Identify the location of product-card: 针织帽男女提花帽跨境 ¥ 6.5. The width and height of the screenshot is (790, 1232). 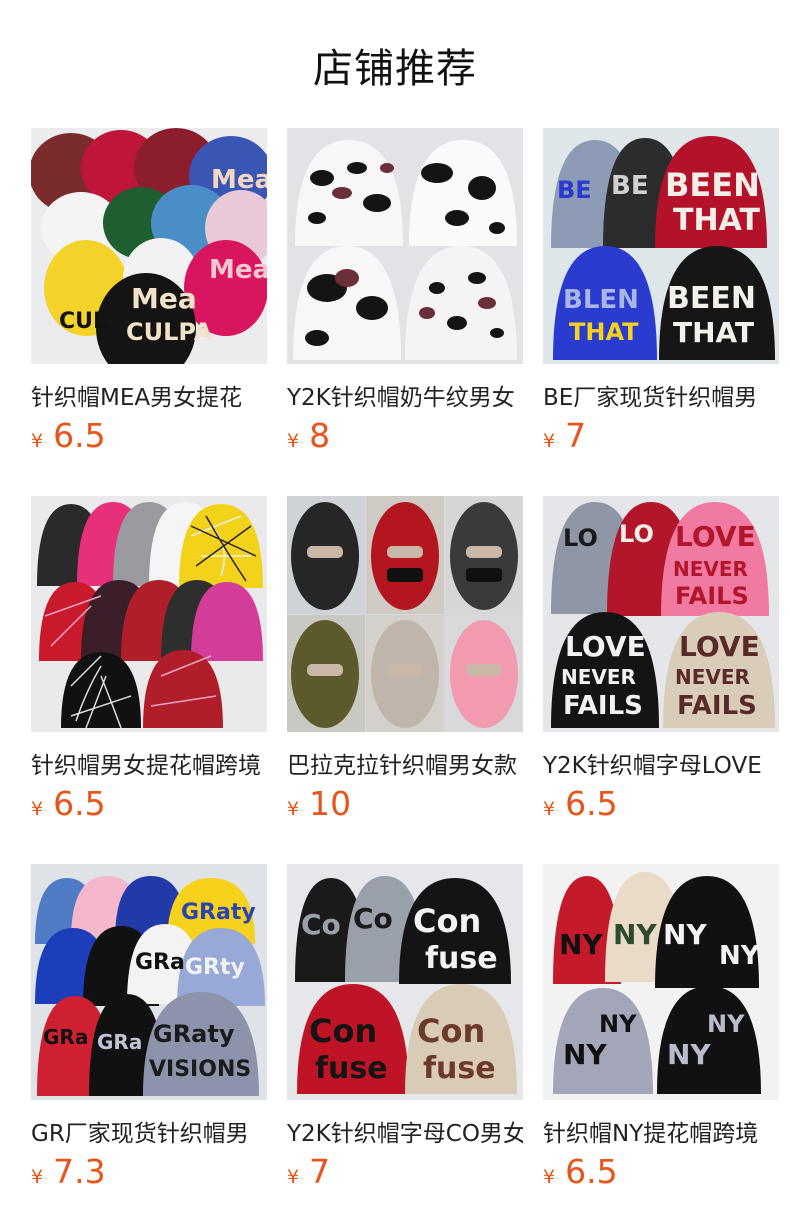
(149, 680).